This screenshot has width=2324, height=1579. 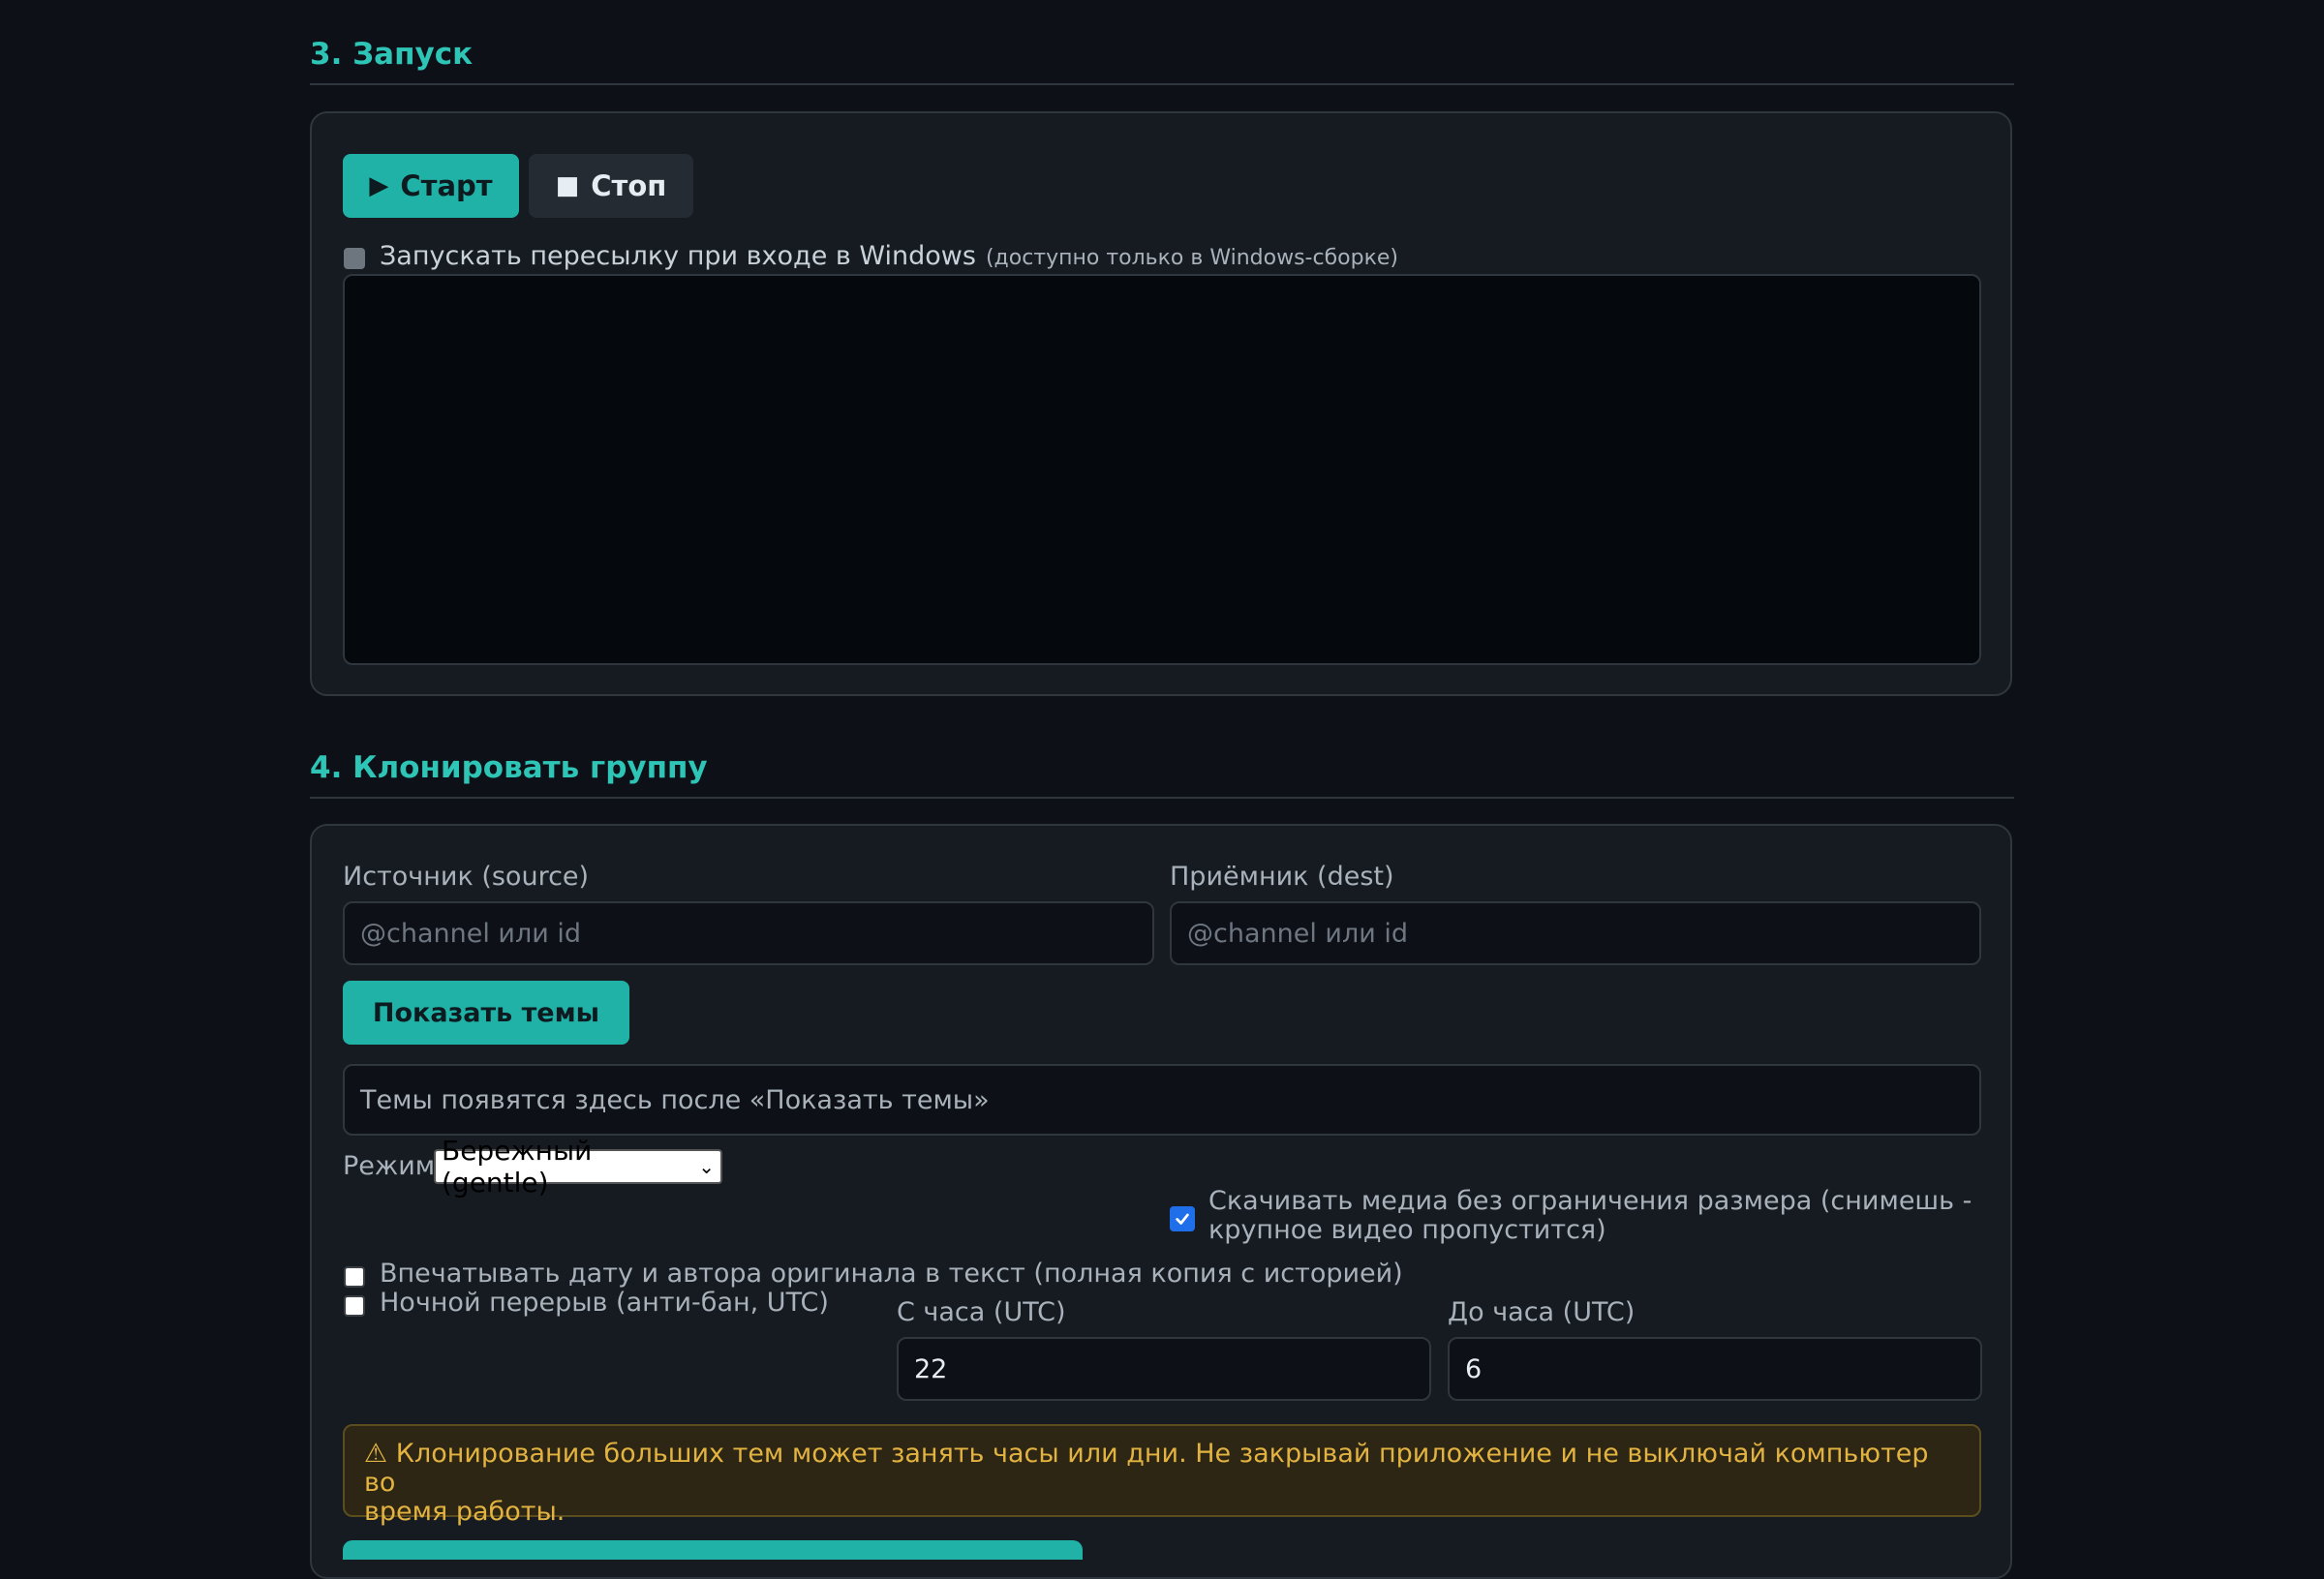 What do you see at coordinates (379, 185) in the screenshot?
I see `play-icon: ▶` at bounding box center [379, 185].